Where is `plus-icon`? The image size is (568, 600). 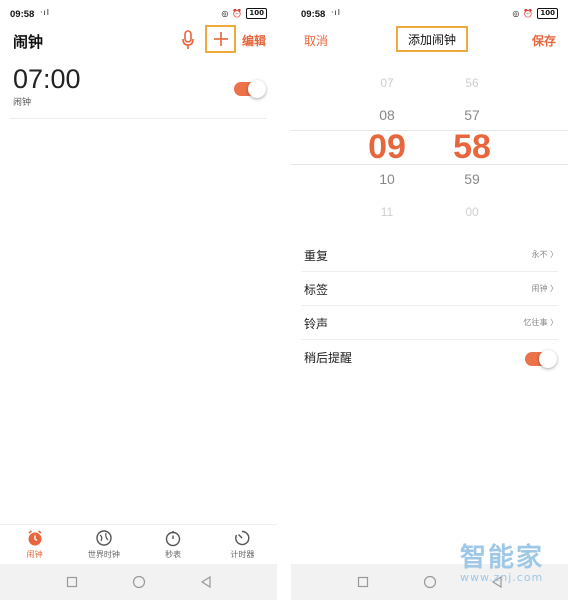 plus-icon is located at coordinates (220, 39).